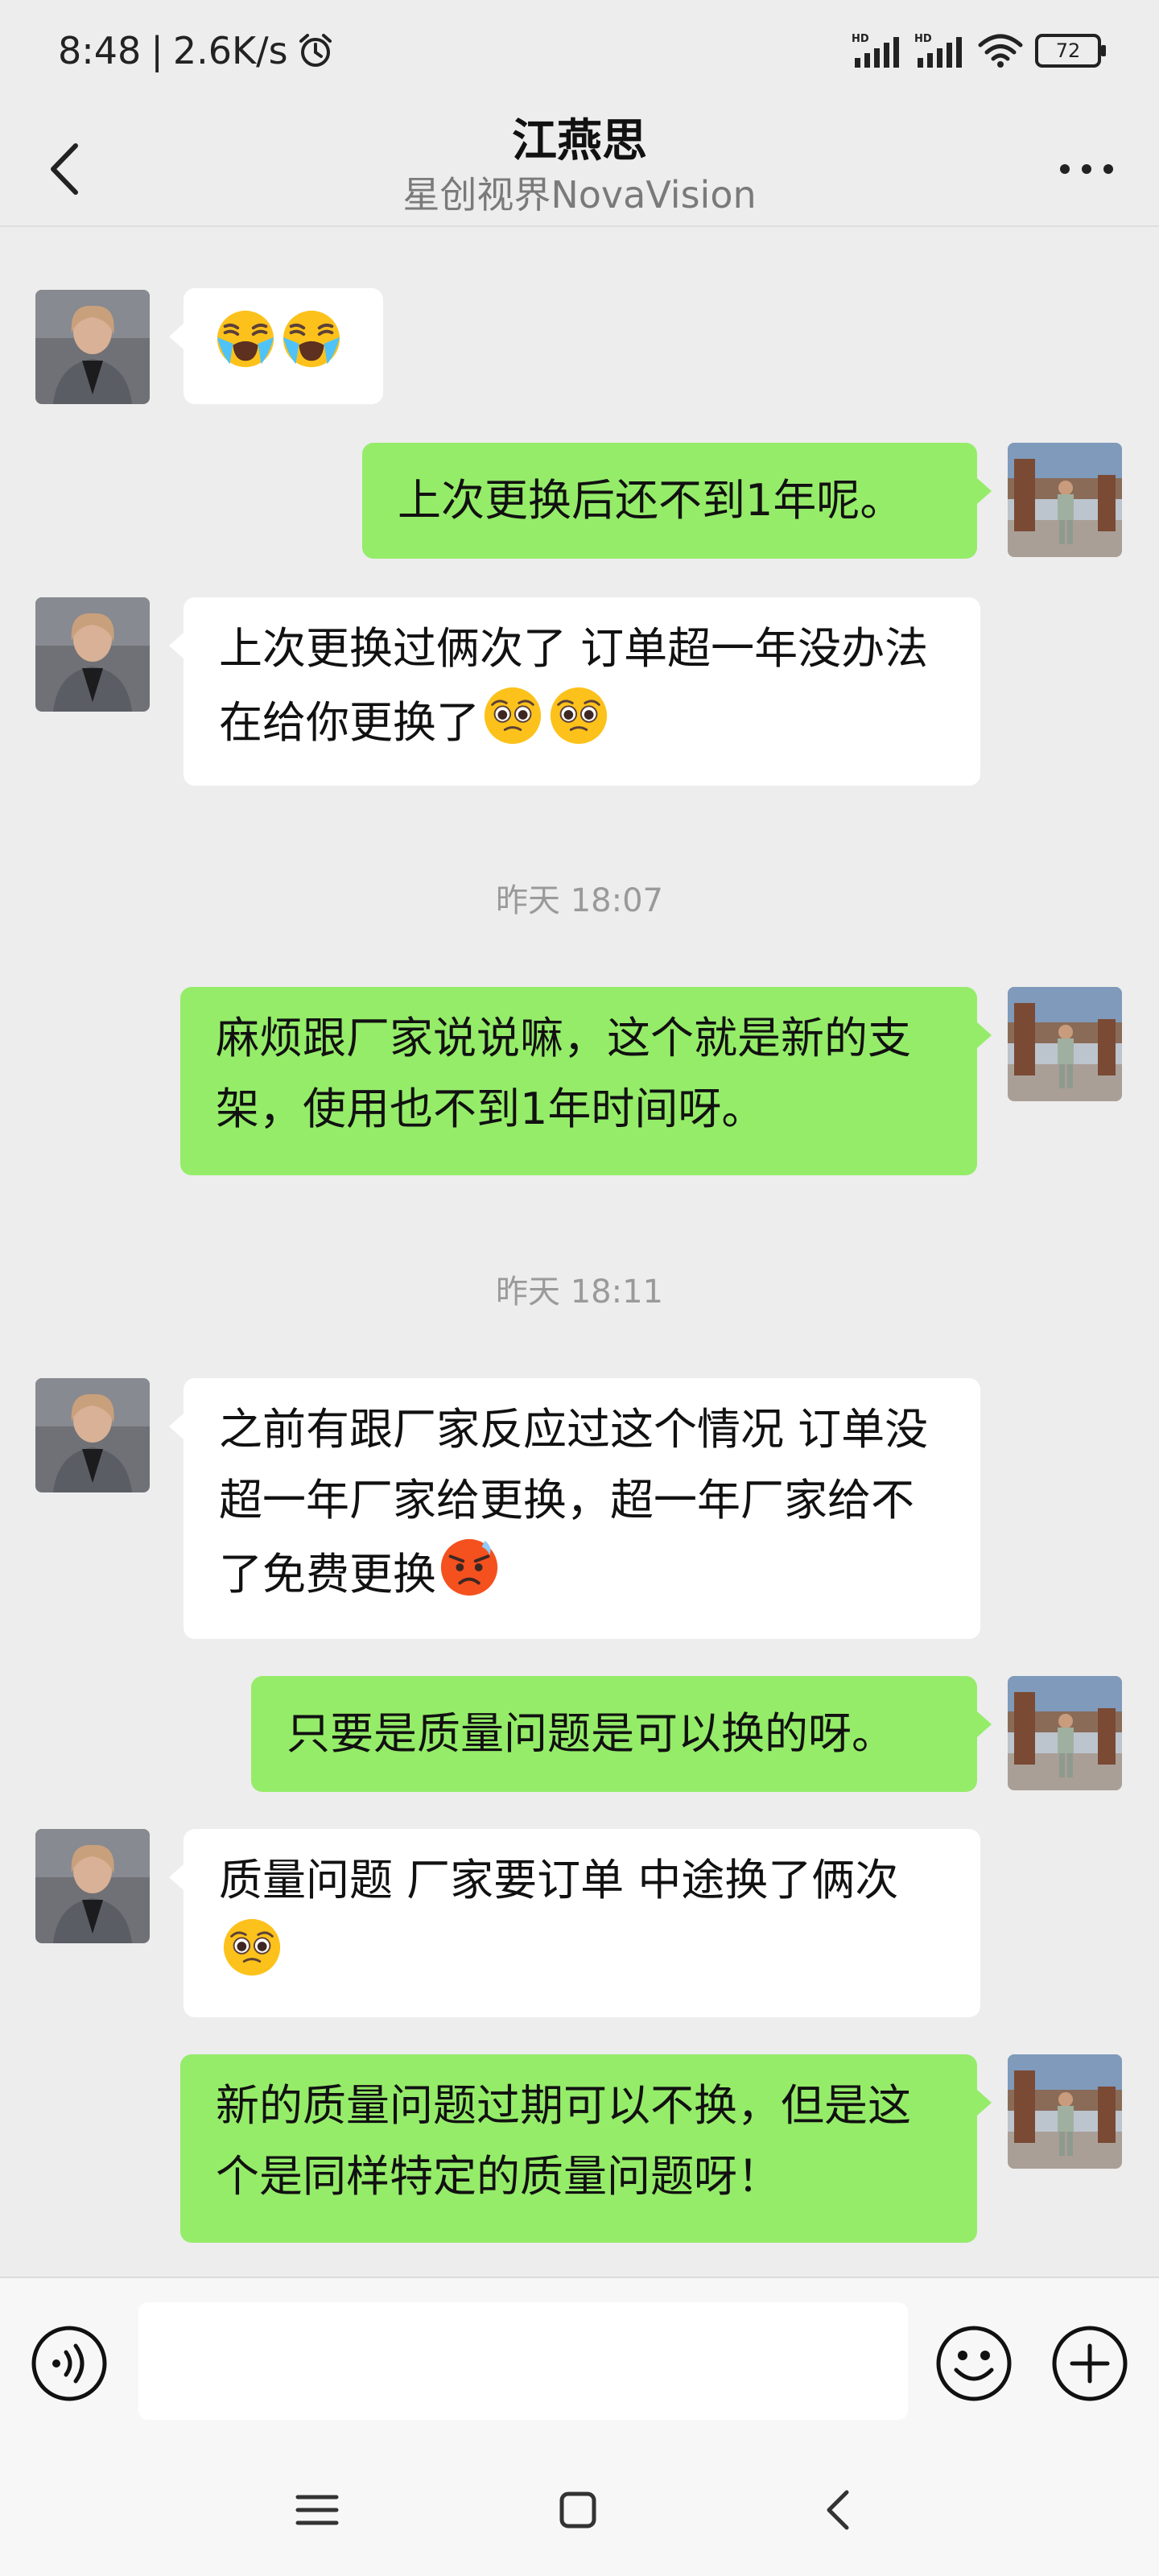  What do you see at coordinates (579, 900) in the screenshot?
I see `timestamp: 昨天 18:07` at bounding box center [579, 900].